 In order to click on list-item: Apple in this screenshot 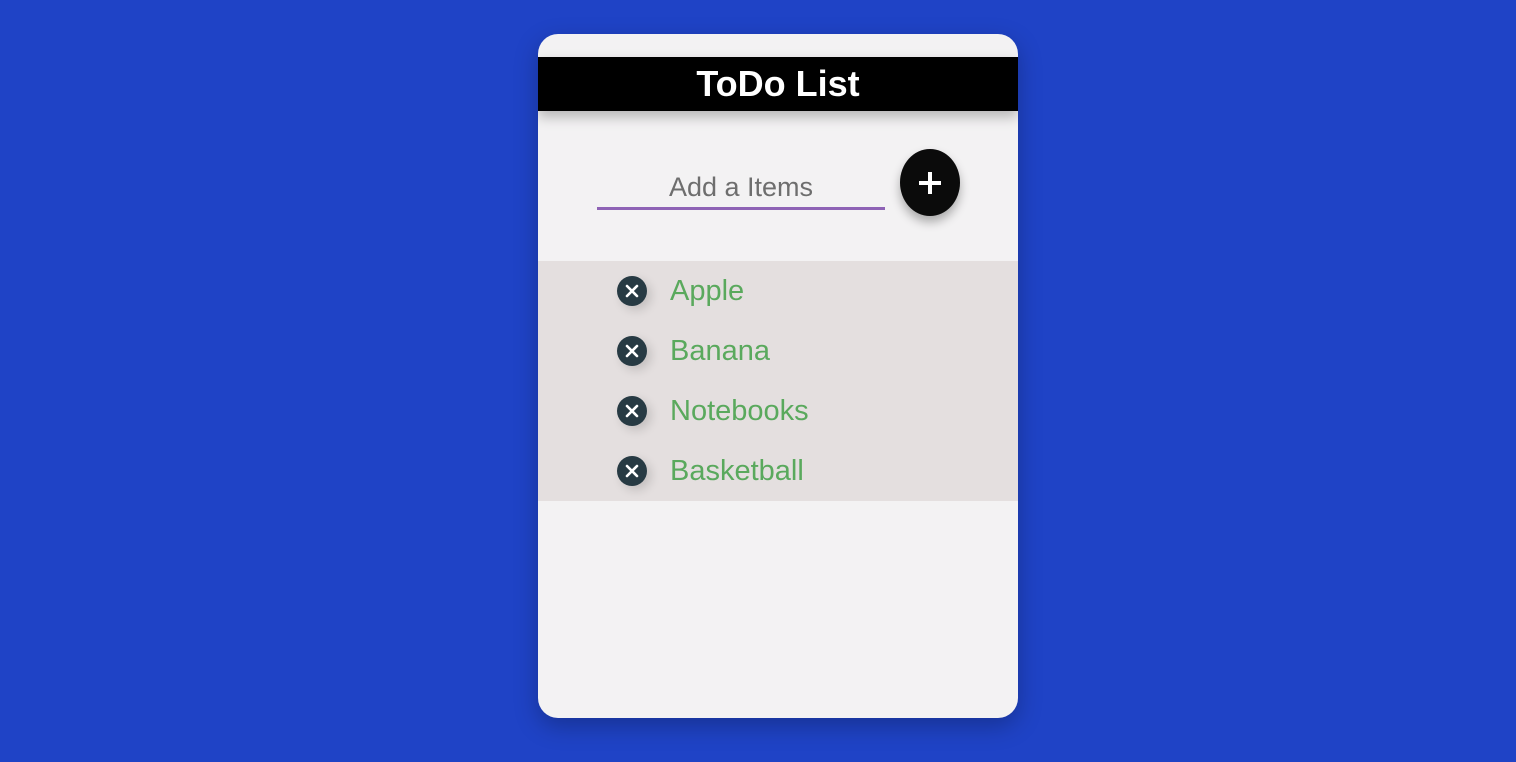, I will do `click(680, 291)`.